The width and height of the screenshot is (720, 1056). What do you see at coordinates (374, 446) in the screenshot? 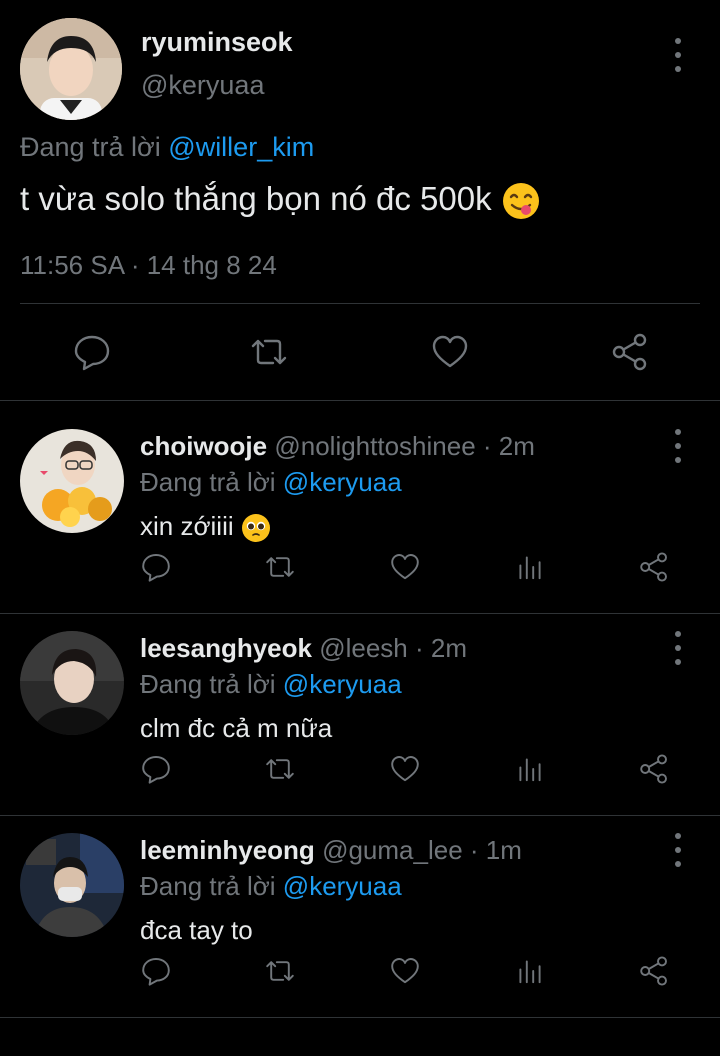
I see `reply-handle: @nolighttoshinee` at bounding box center [374, 446].